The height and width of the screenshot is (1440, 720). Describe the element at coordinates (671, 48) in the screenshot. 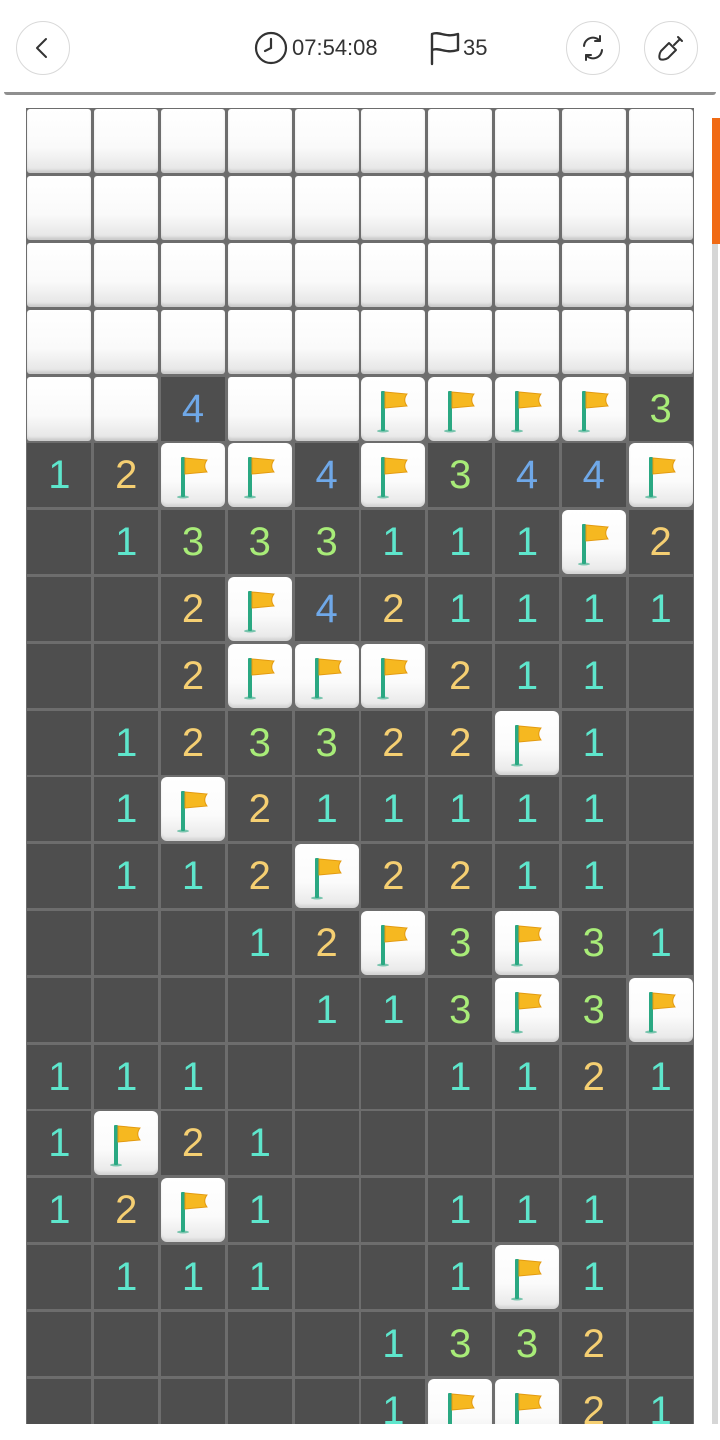

I see `dig-mode-button` at that location.